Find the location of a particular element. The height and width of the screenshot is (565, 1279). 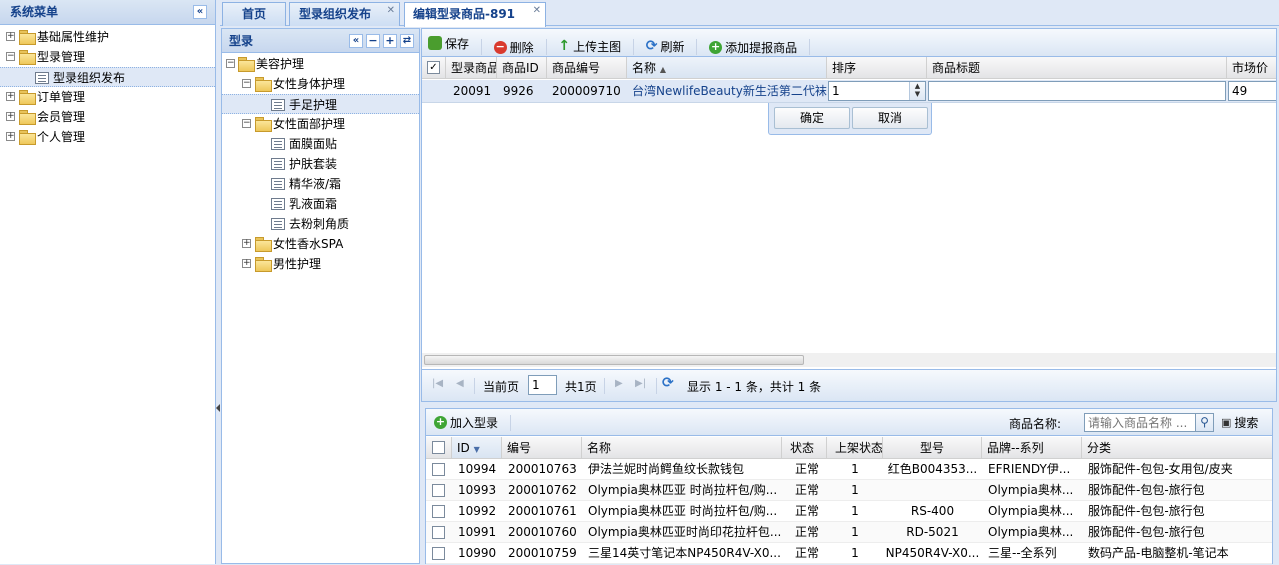

tree-node: 面膜面贴 is located at coordinates (320, 144).